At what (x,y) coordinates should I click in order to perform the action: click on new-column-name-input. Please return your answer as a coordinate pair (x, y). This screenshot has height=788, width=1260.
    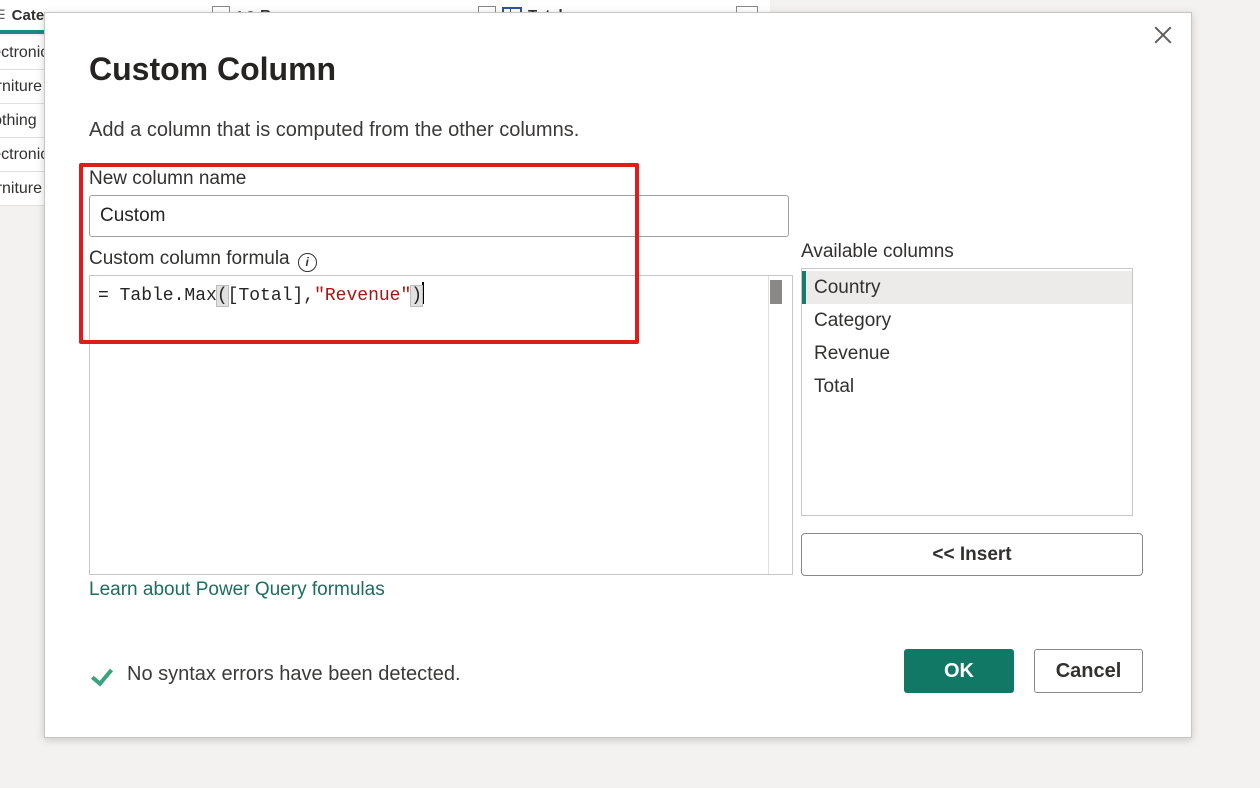
    Looking at the image, I should click on (439, 216).